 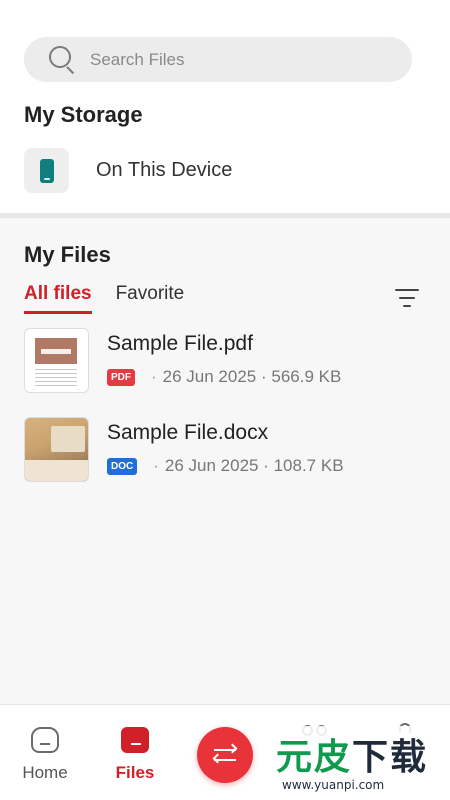 What do you see at coordinates (56, 449) in the screenshot?
I see `docx-thumbnail` at bounding box center [56, 449].